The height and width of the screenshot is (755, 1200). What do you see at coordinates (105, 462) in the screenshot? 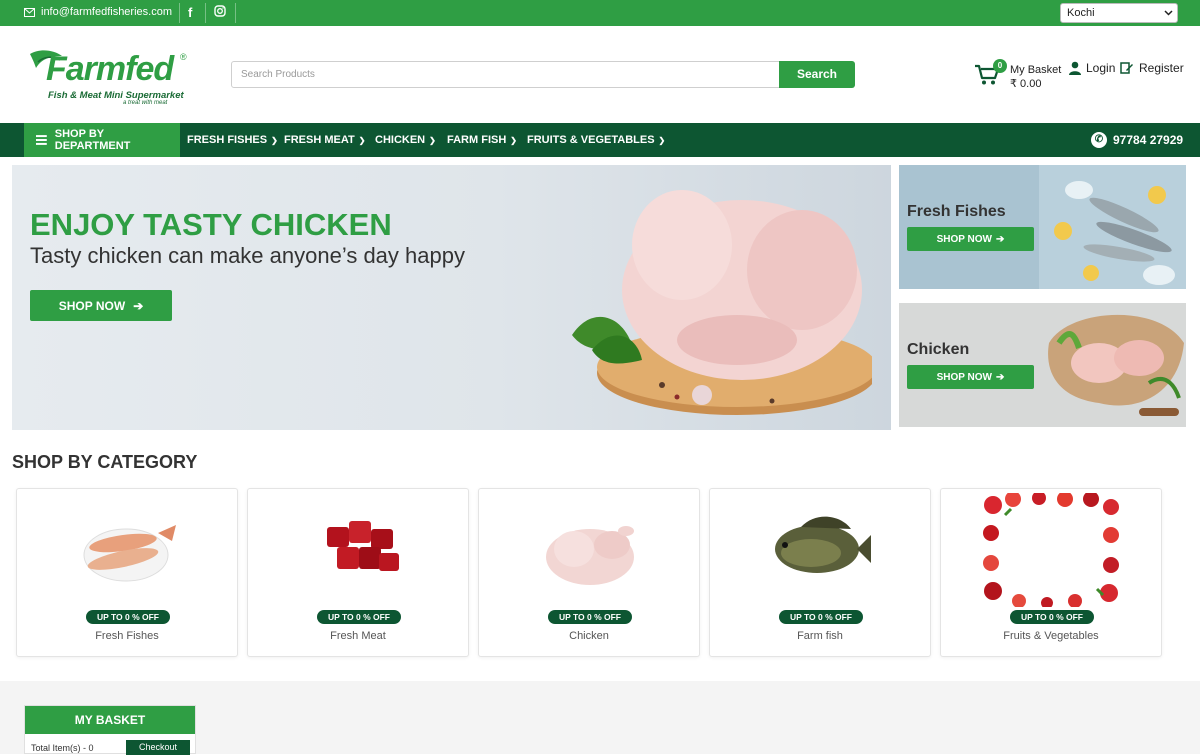
I see `shop-by-category-title: SHOP BY CATEGORY` at bounding box center [105, 462].